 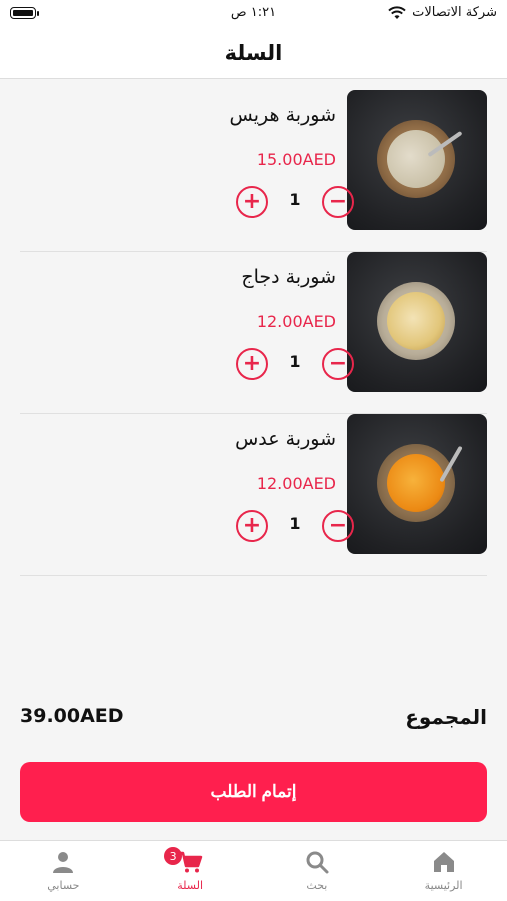 What do you see at coordinates (173, 856) in the screenshot?
I see `cart-badge: 3` at bounding box center [173, 856].